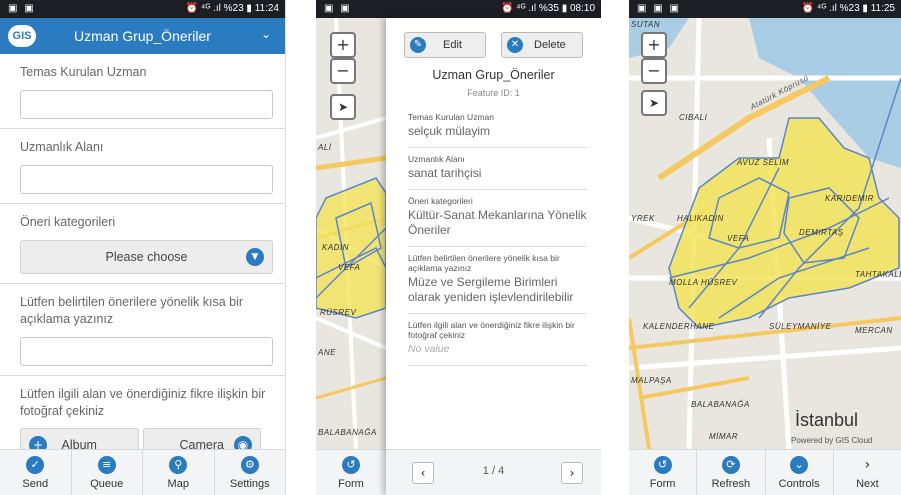 This screenshot has height=495, width=901. Describe the element at coordinates (700, 218) in the screenshot. I see `map-label: HALIKADIN` at that location.